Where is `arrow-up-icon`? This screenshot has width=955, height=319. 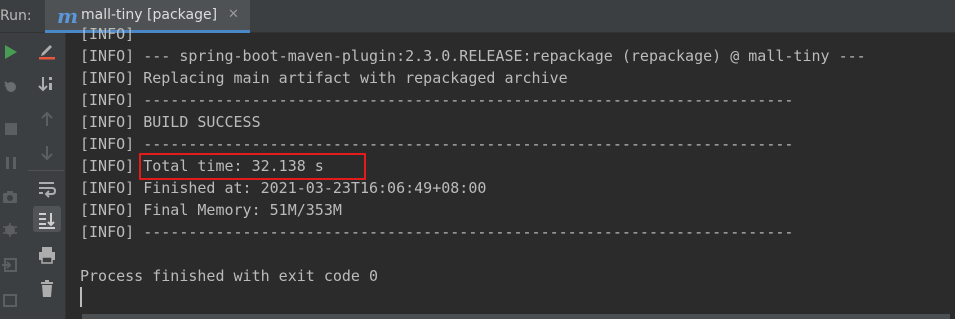 arrow-up-icon is located at coordinates (47, 119).